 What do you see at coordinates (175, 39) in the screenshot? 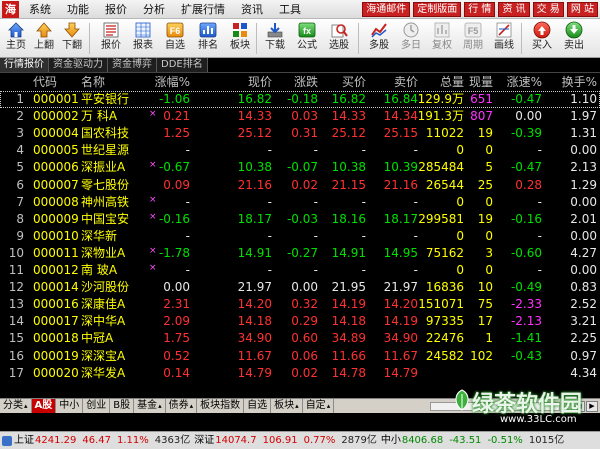
I see `toolbar-watchlist-button: F6 自选` at bounding box center [175, 39].